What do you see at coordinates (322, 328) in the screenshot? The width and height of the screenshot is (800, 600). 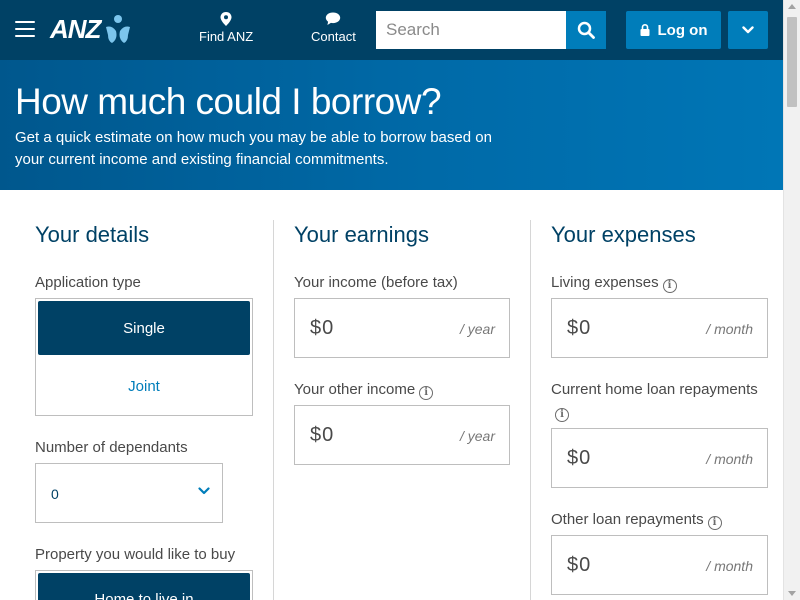 I see `income-amount: $0` at bounding box center [322, 328].